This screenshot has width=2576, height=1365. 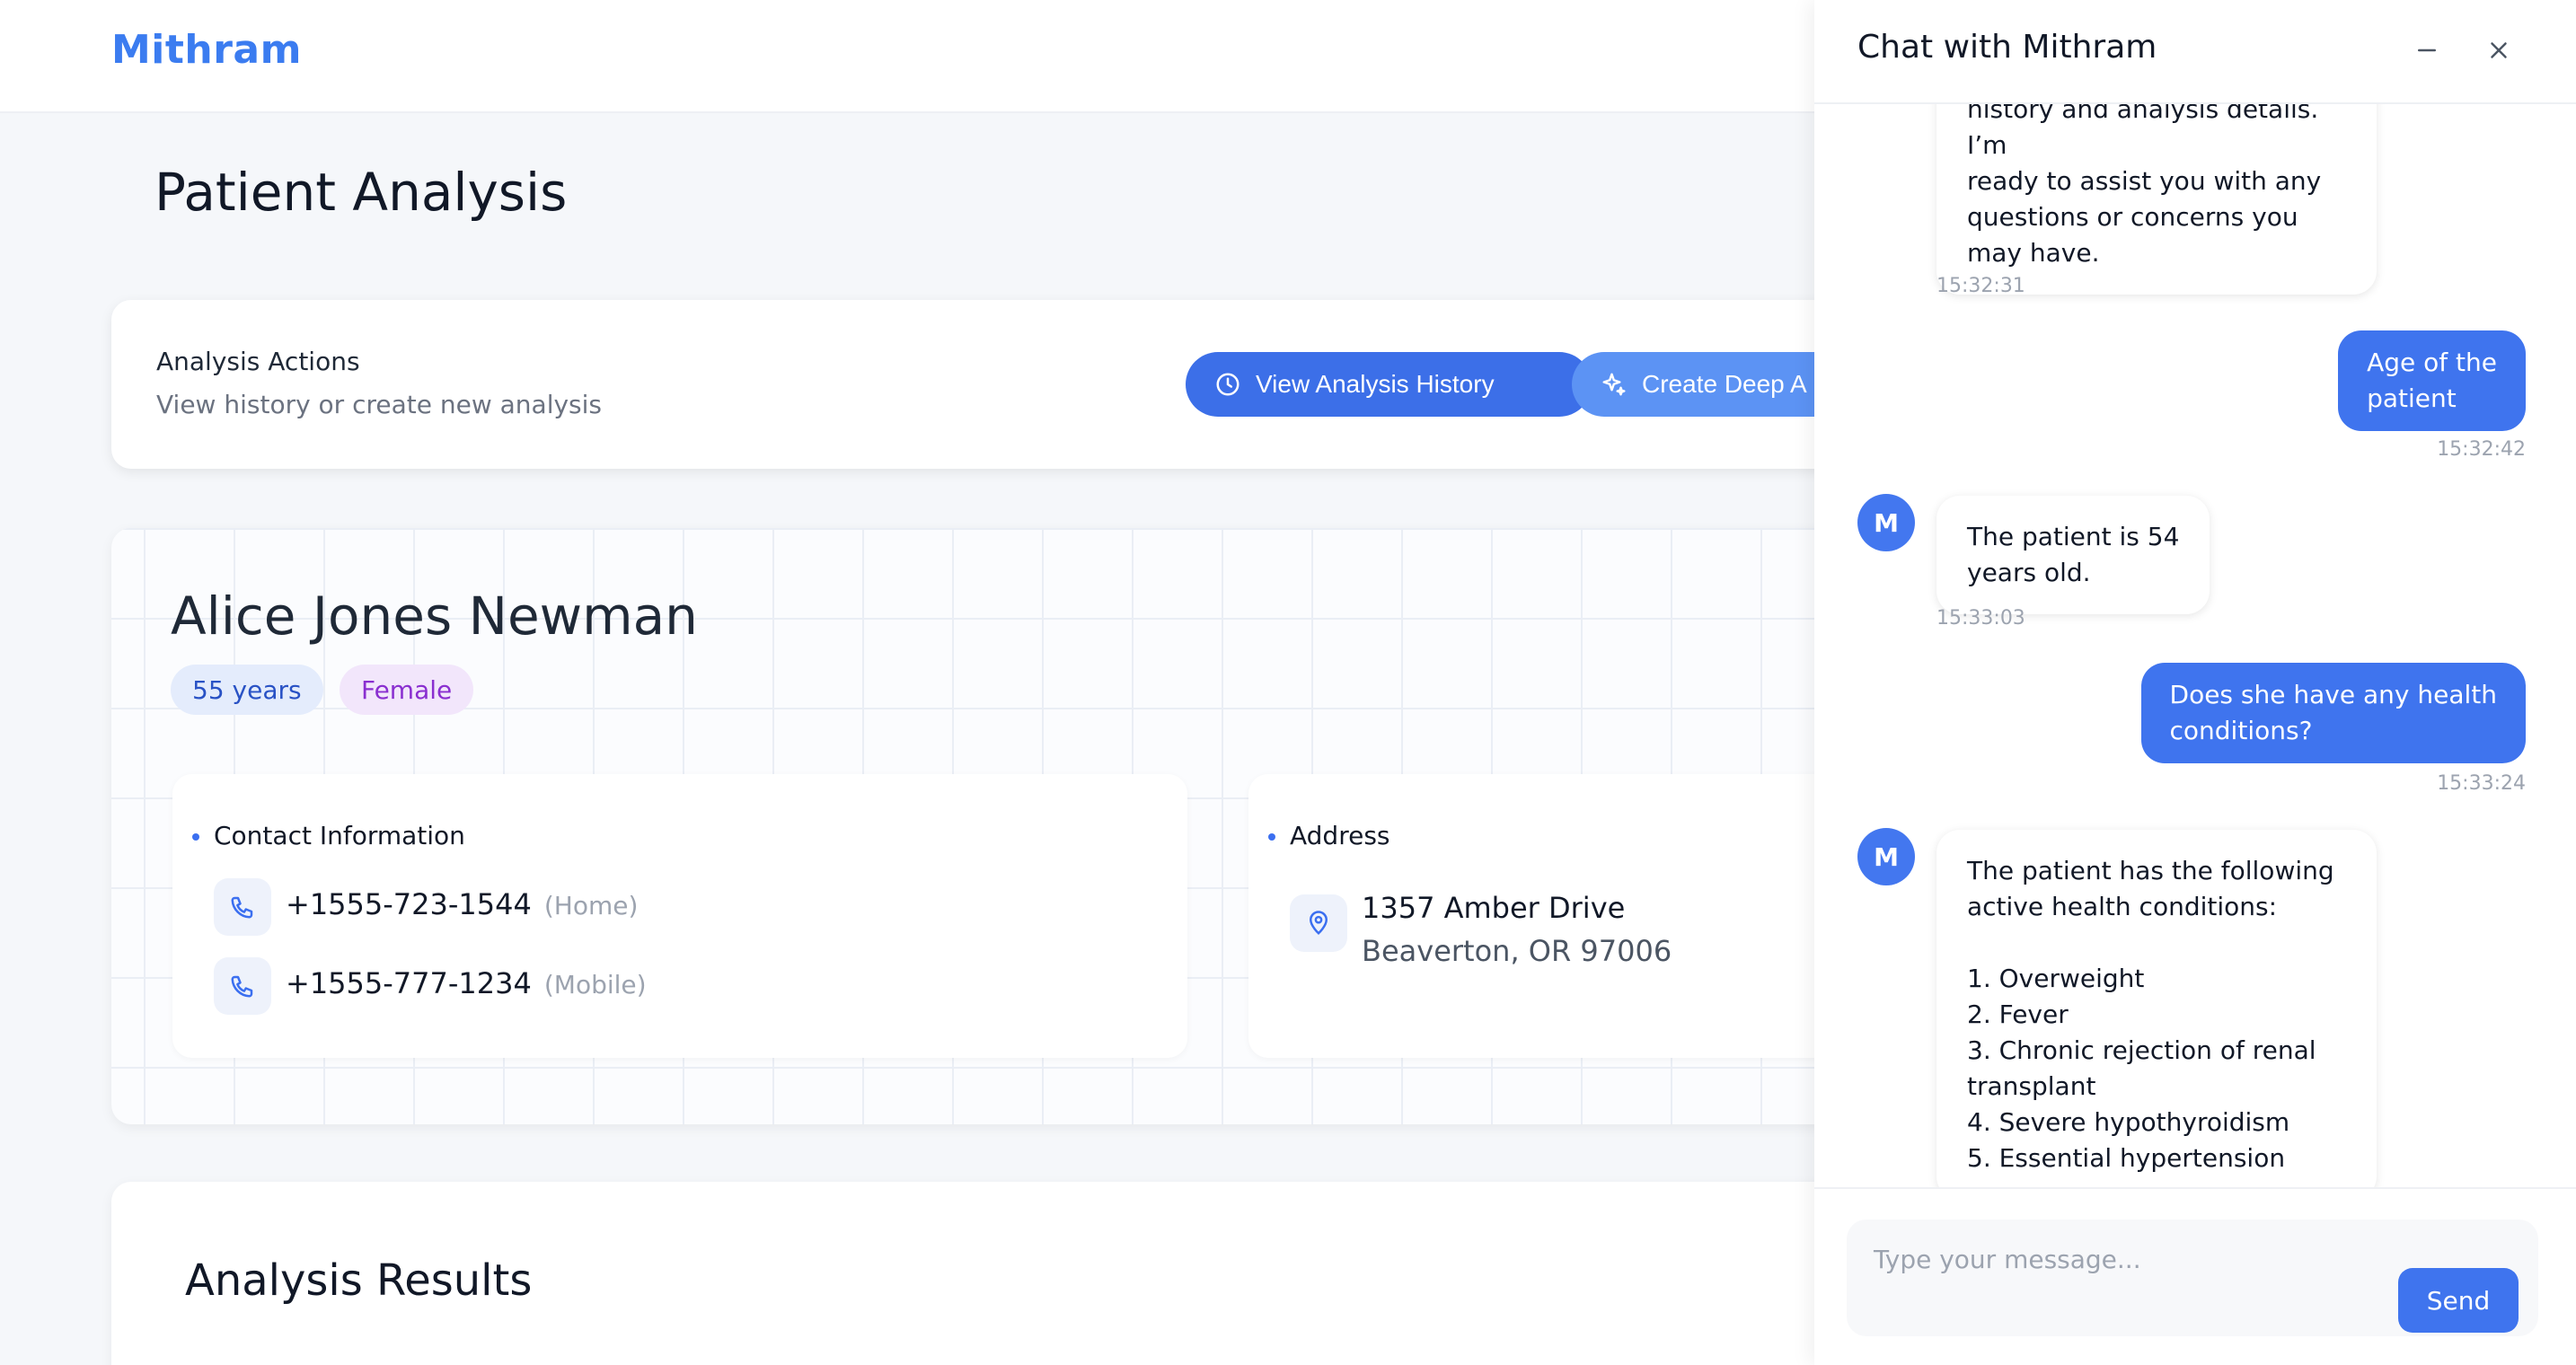 I want to click on send-button: Send, so click(x=2458, y=1300).